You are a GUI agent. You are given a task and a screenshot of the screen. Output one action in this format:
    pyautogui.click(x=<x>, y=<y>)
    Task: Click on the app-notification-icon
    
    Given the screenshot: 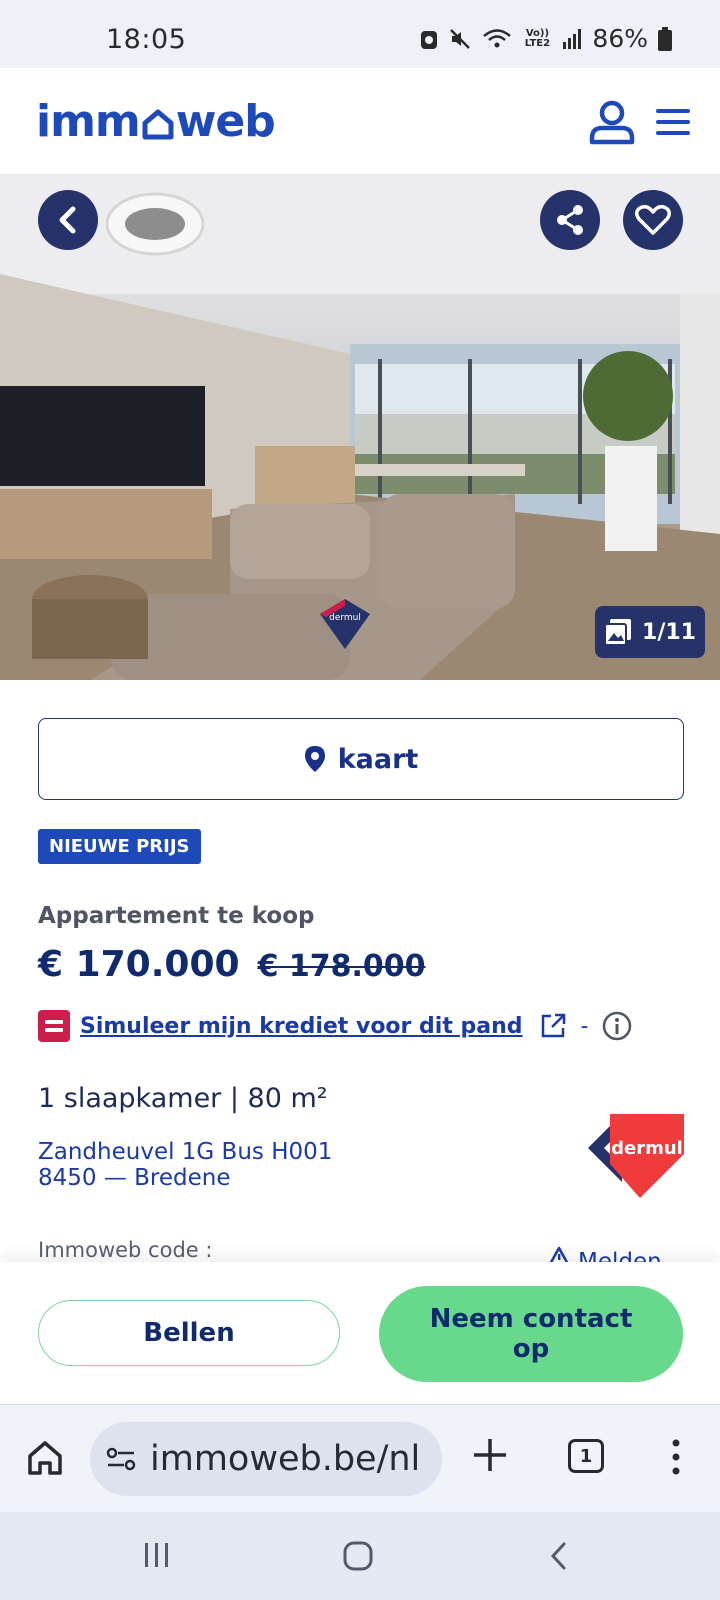 What is the action you would take?
    pyautogui.click(x=429, y=39)
    